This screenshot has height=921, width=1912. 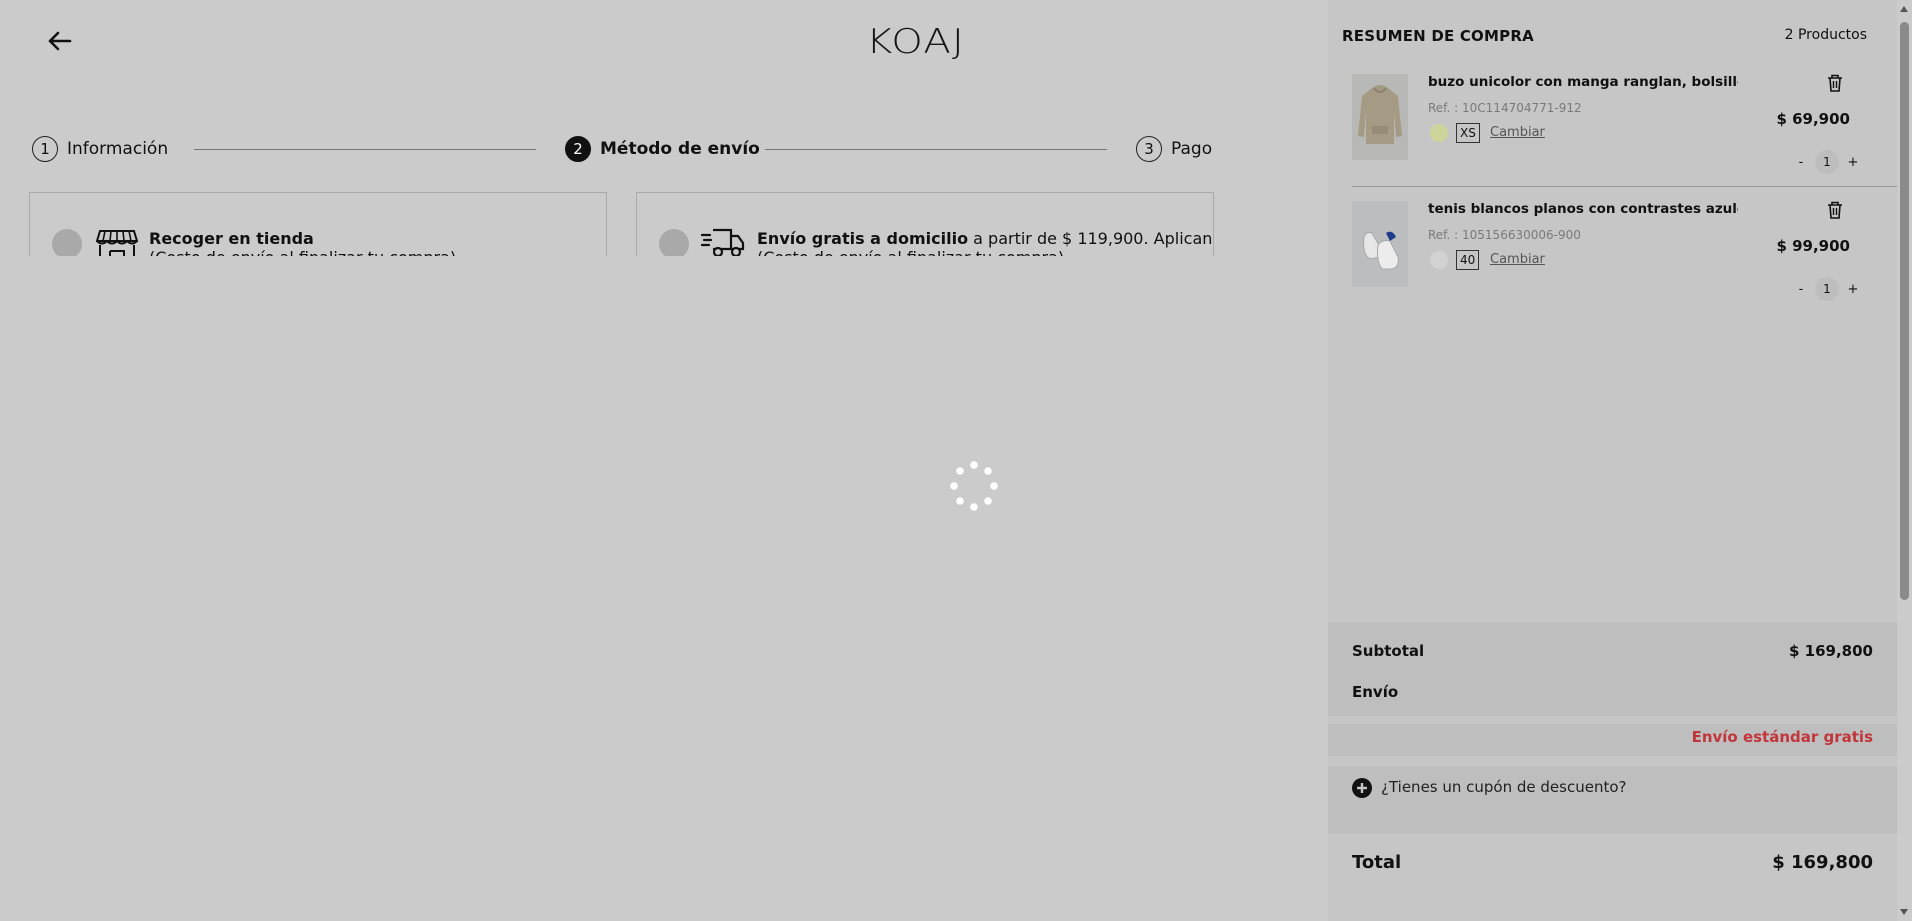 I want to click on total-row: Total $ 169,800, so click(x=1612, y=862).